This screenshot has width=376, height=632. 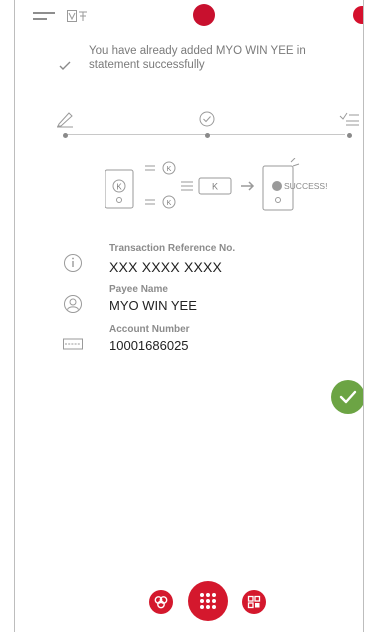 I want to click on cards-icon, so click(x=161, y=602).